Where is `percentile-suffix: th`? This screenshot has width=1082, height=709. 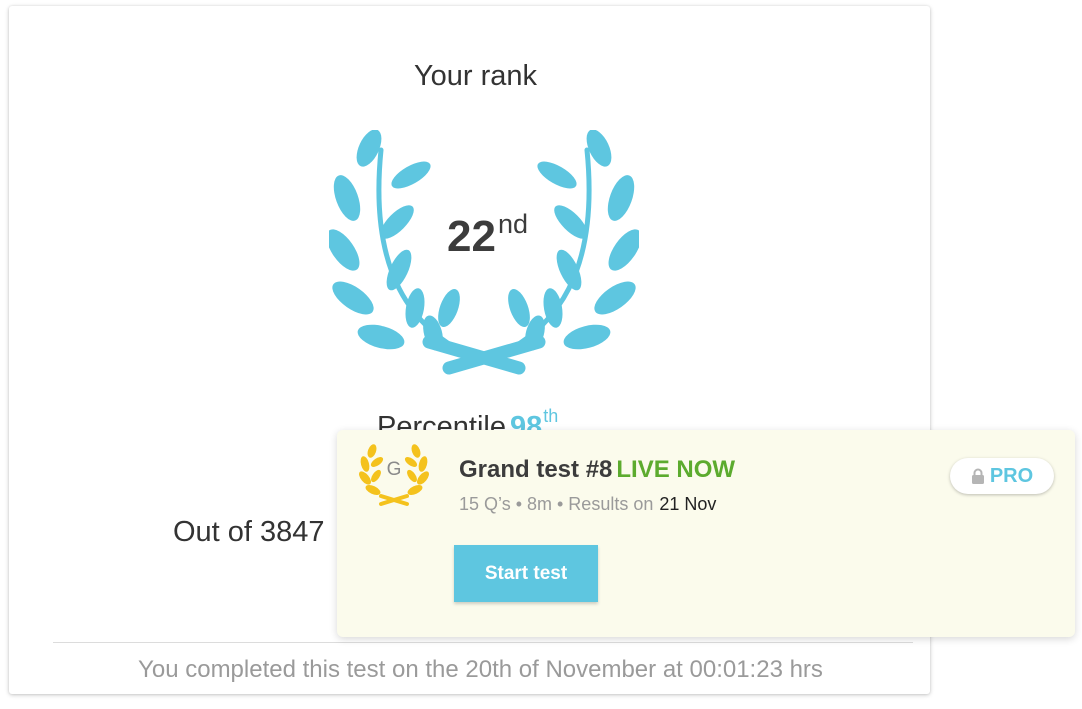 percentile-suffix: th is located at coordinates (551, 416).